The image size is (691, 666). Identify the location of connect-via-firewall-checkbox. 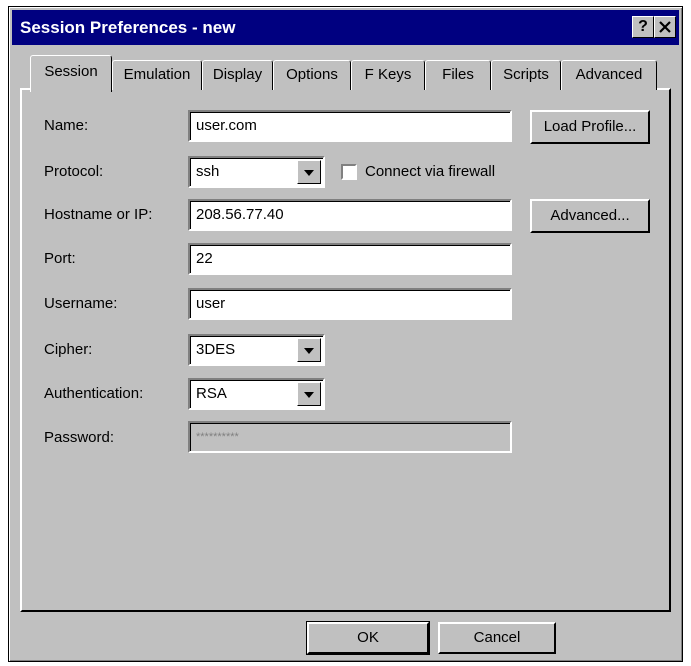
(349, 172).